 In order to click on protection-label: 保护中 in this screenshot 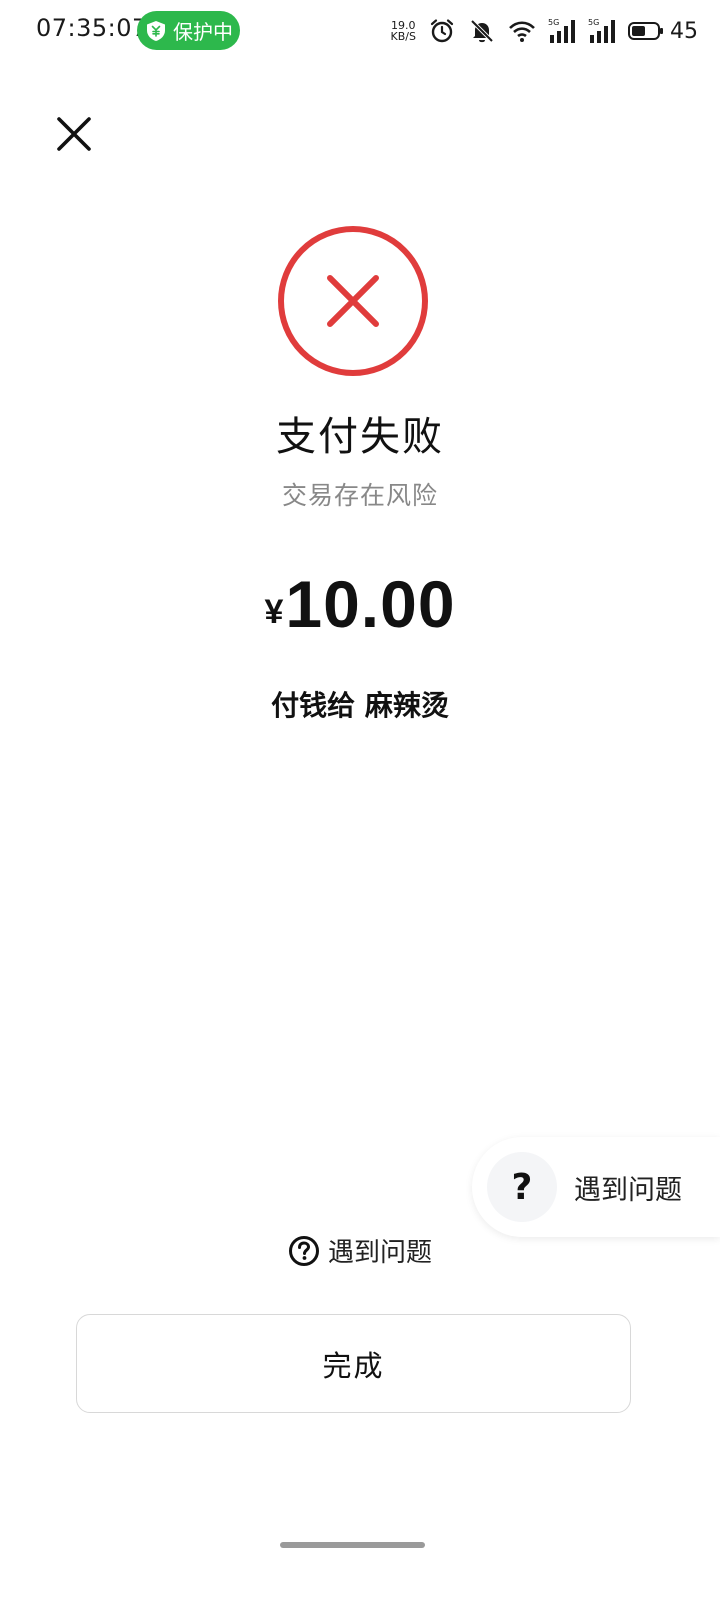, I will do `click(203, 32)`.